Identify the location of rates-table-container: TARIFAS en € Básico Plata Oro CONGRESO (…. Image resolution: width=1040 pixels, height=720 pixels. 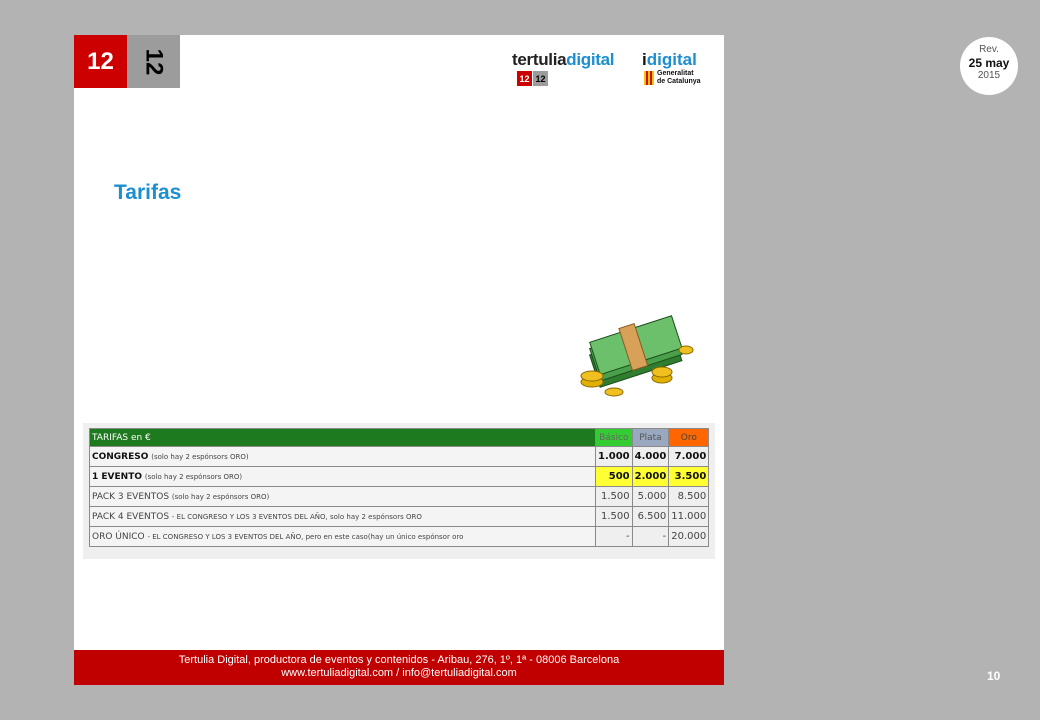
(399, 491).